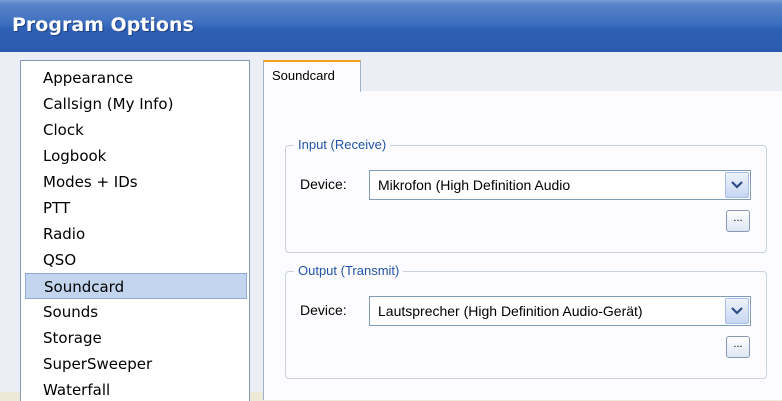 The width and height of the screenshot is (782, 401). I want to click on sidebar-item-soundcard: Soundcard, so click(136, 286).